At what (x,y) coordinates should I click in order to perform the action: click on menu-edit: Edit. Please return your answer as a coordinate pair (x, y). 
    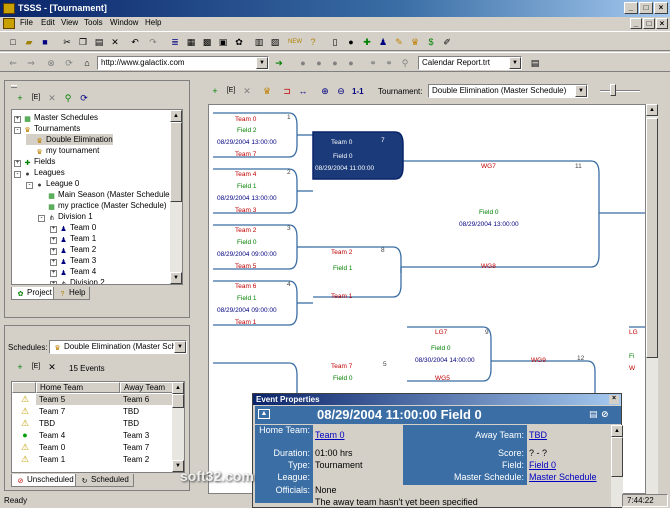
    Looking at the image, I should click on (48, 22).